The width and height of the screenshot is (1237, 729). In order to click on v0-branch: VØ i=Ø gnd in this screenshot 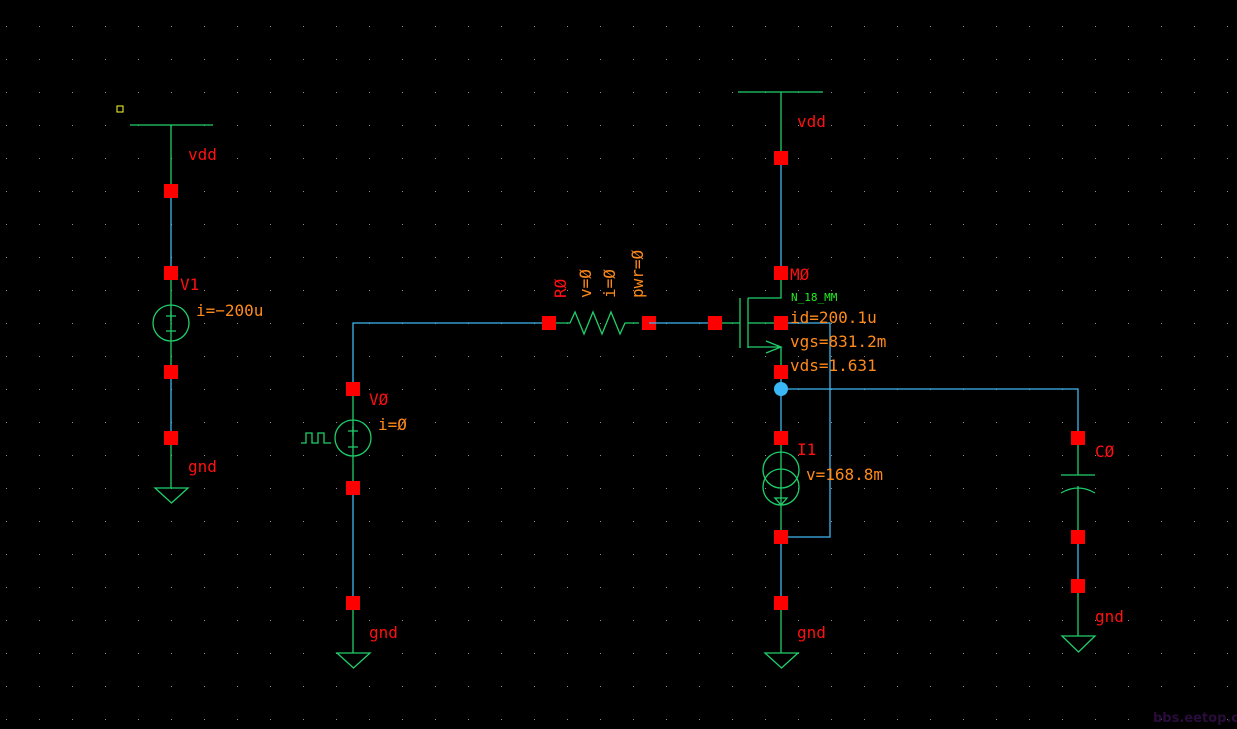, I will do `click(425, 495)`.